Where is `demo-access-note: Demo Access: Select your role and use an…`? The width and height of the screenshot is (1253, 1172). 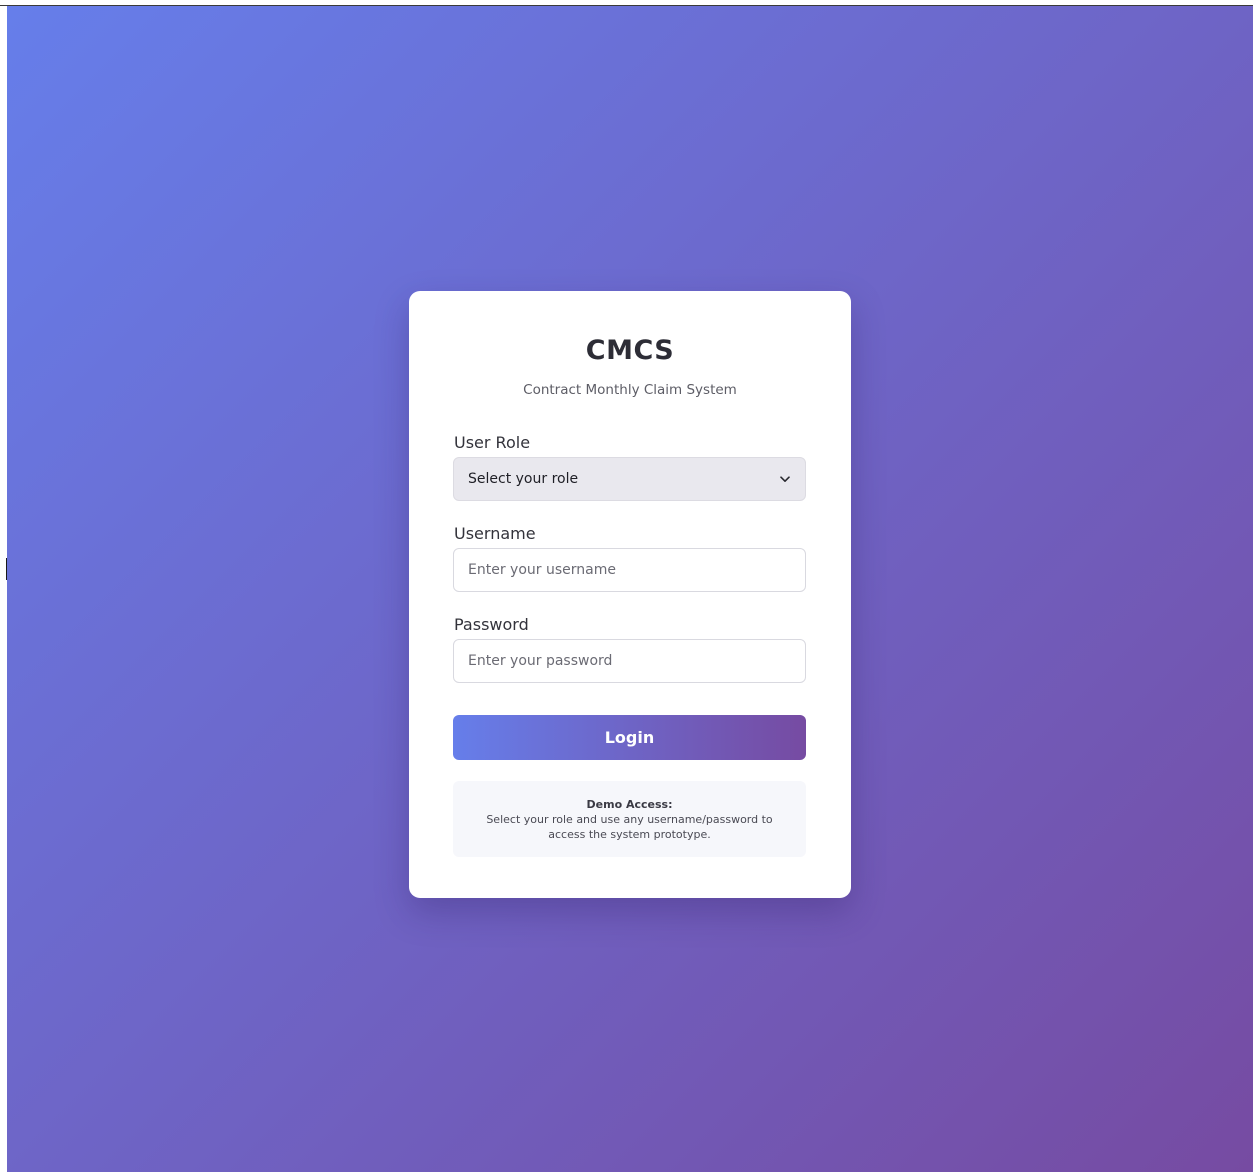
demo-access-note: Demo Access: Select your role and use an… is located at coordinates (629, 819).